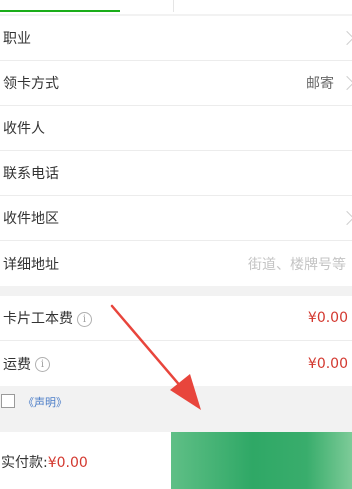 The height and width of the screenshot is (489, 352). Describe the element at coordinates (38, 319) in the screenshot. I see `card-fee-label-text: 卡片工本费` at that location.